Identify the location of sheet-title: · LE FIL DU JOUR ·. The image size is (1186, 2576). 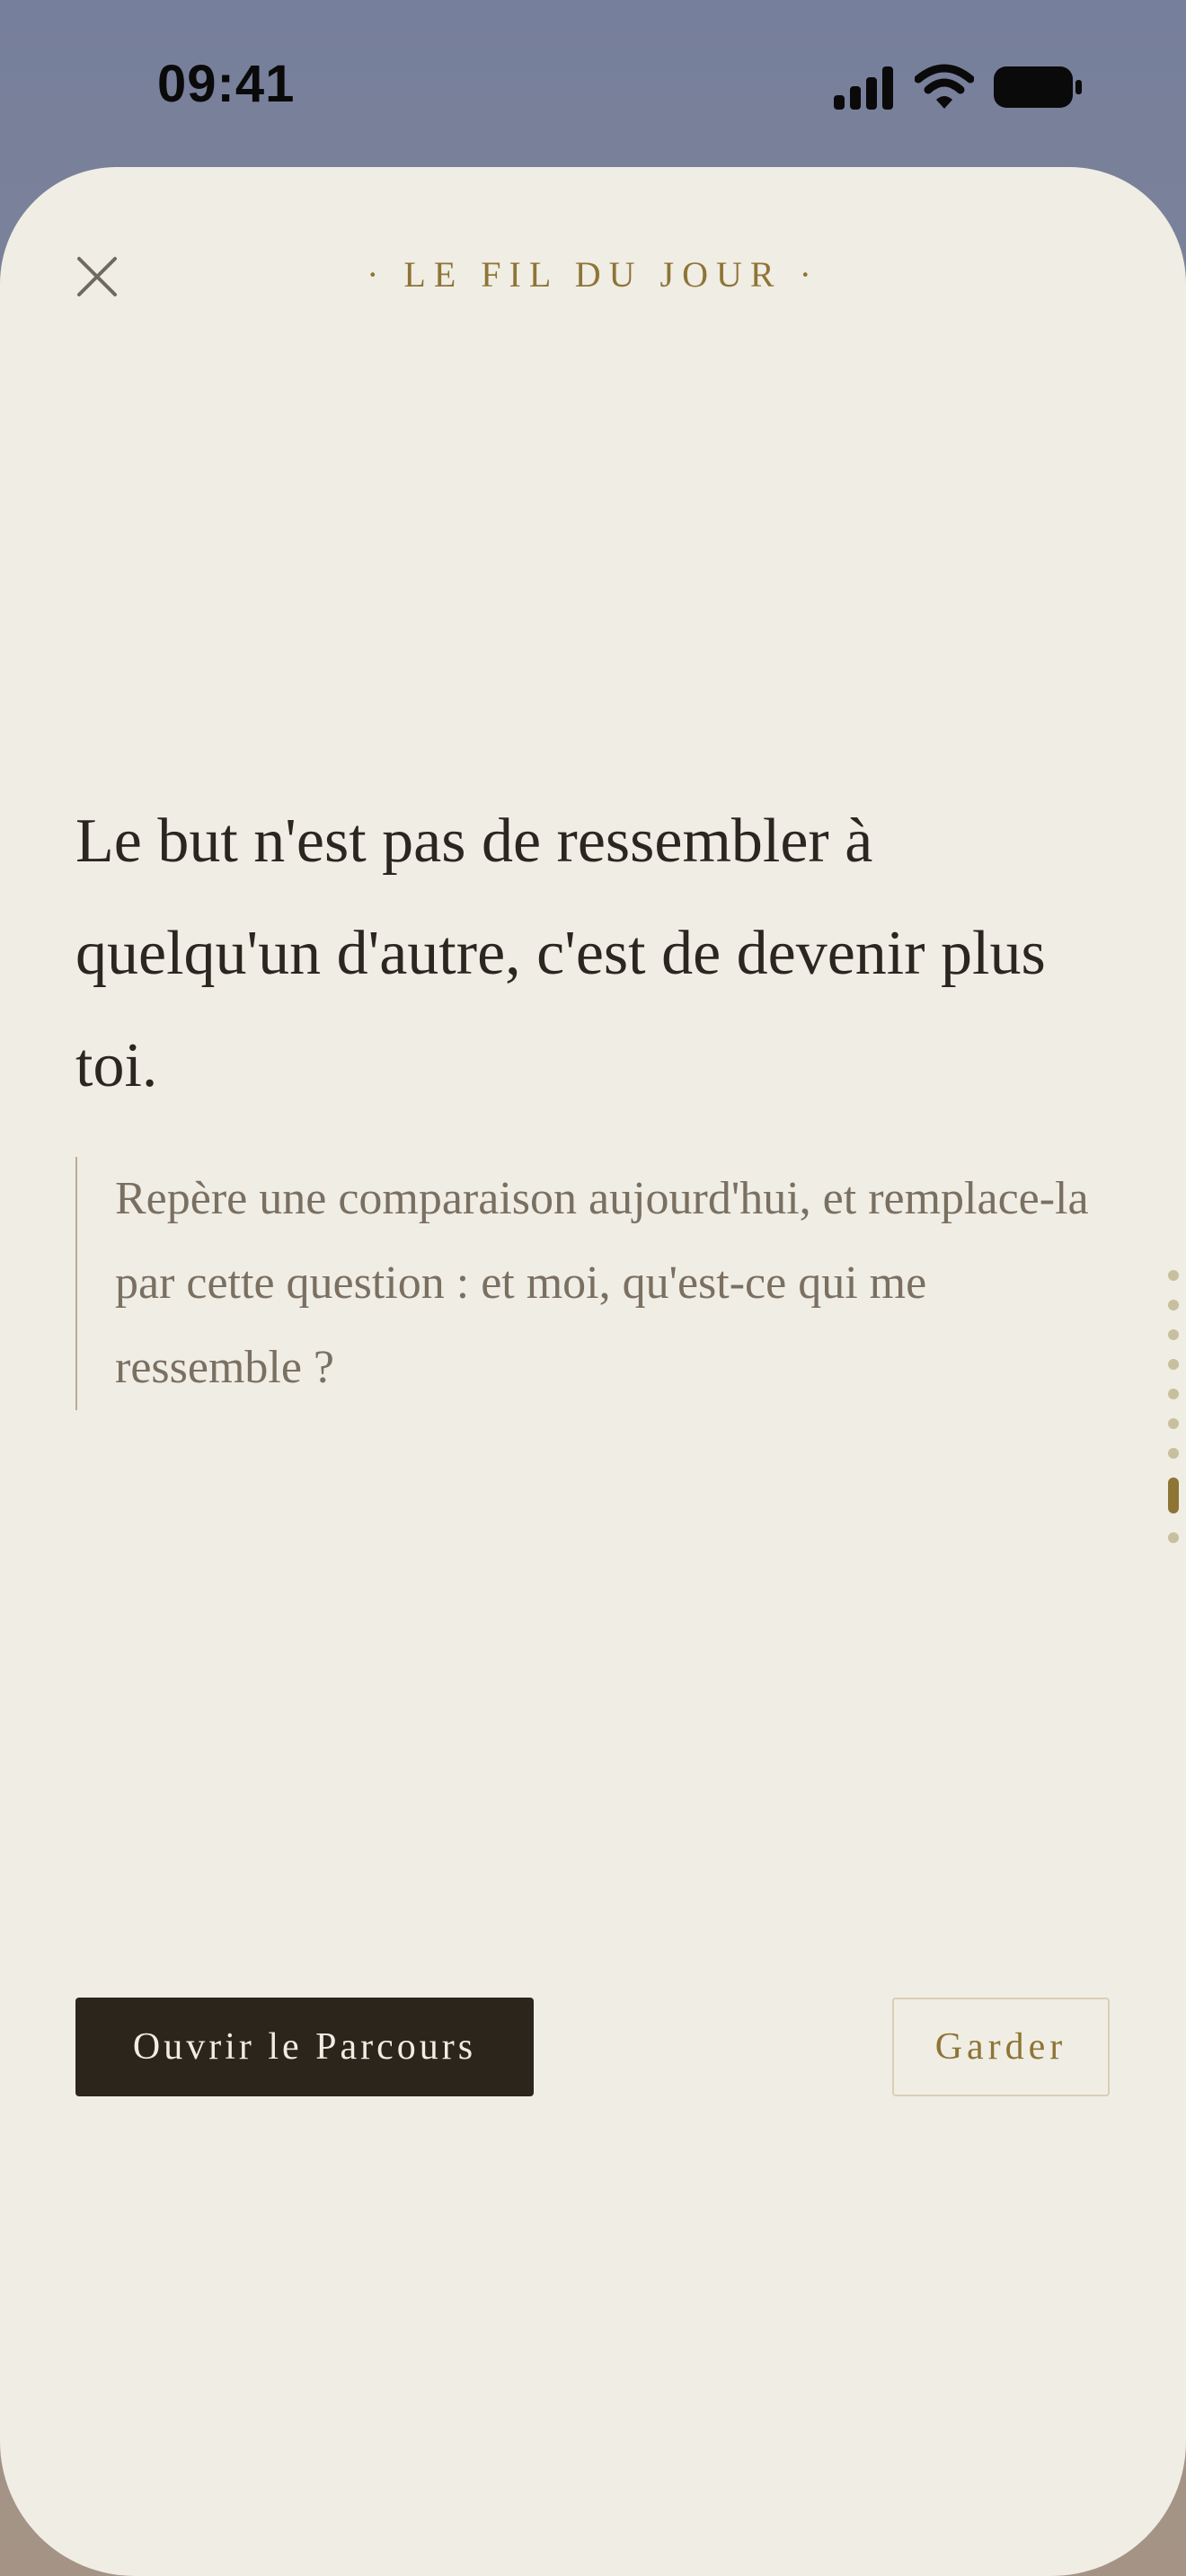
(593, 274).